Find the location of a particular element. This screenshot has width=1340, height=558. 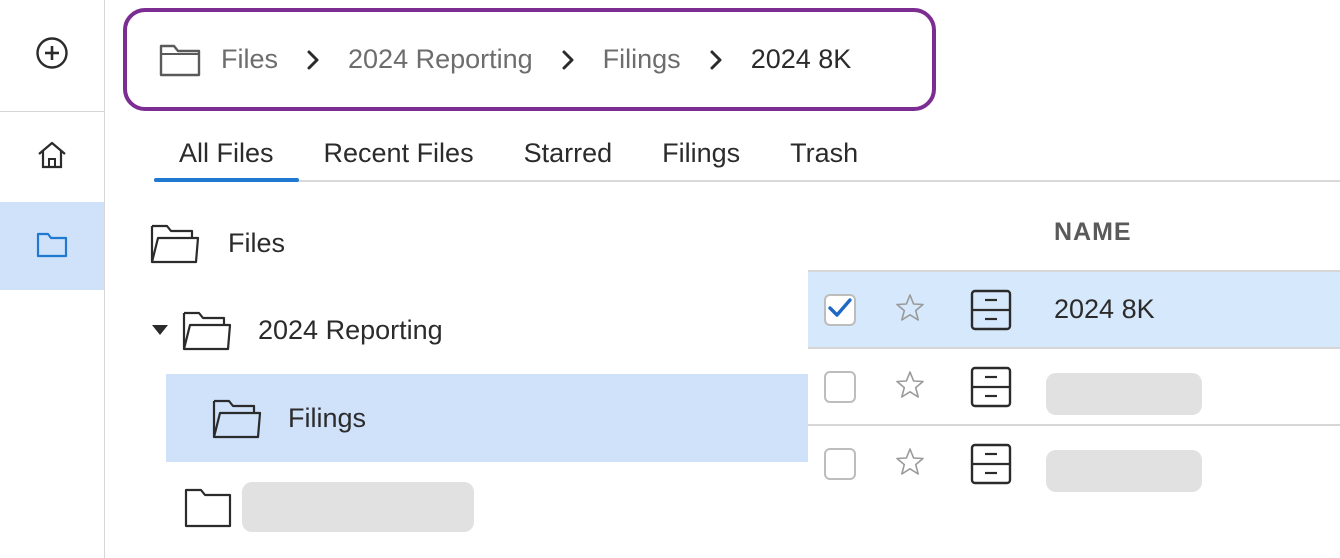

home-nav-button is located at coordinates (52, 157).